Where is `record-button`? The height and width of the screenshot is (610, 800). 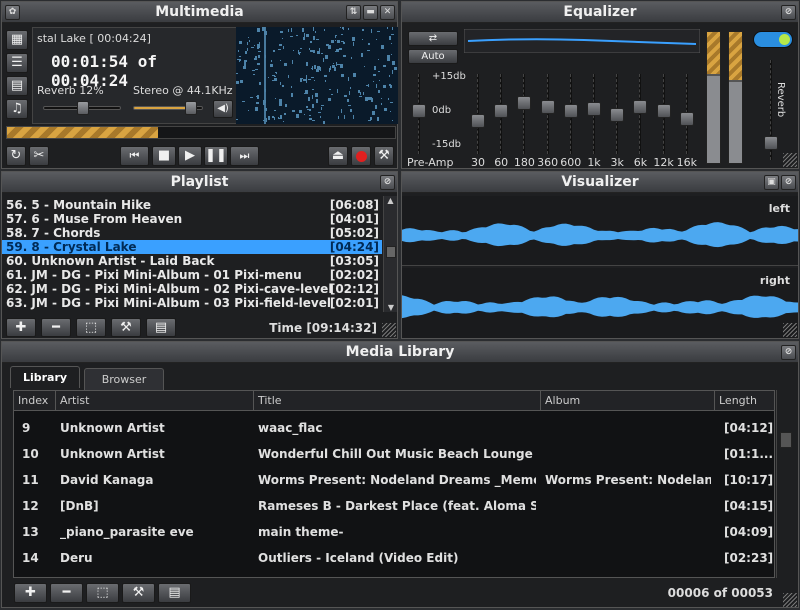
record-button is located at coordinates (361, 156).